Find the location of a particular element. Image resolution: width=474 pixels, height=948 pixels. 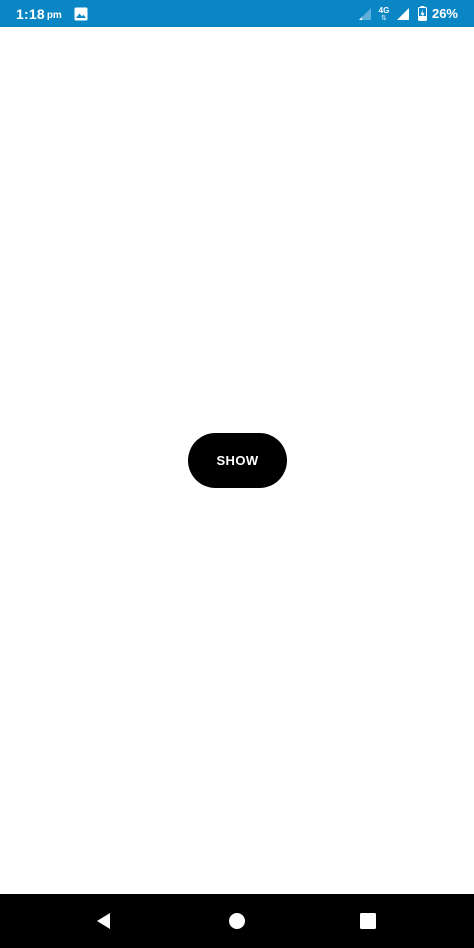

recents-button is located at coordinates (368, 921).